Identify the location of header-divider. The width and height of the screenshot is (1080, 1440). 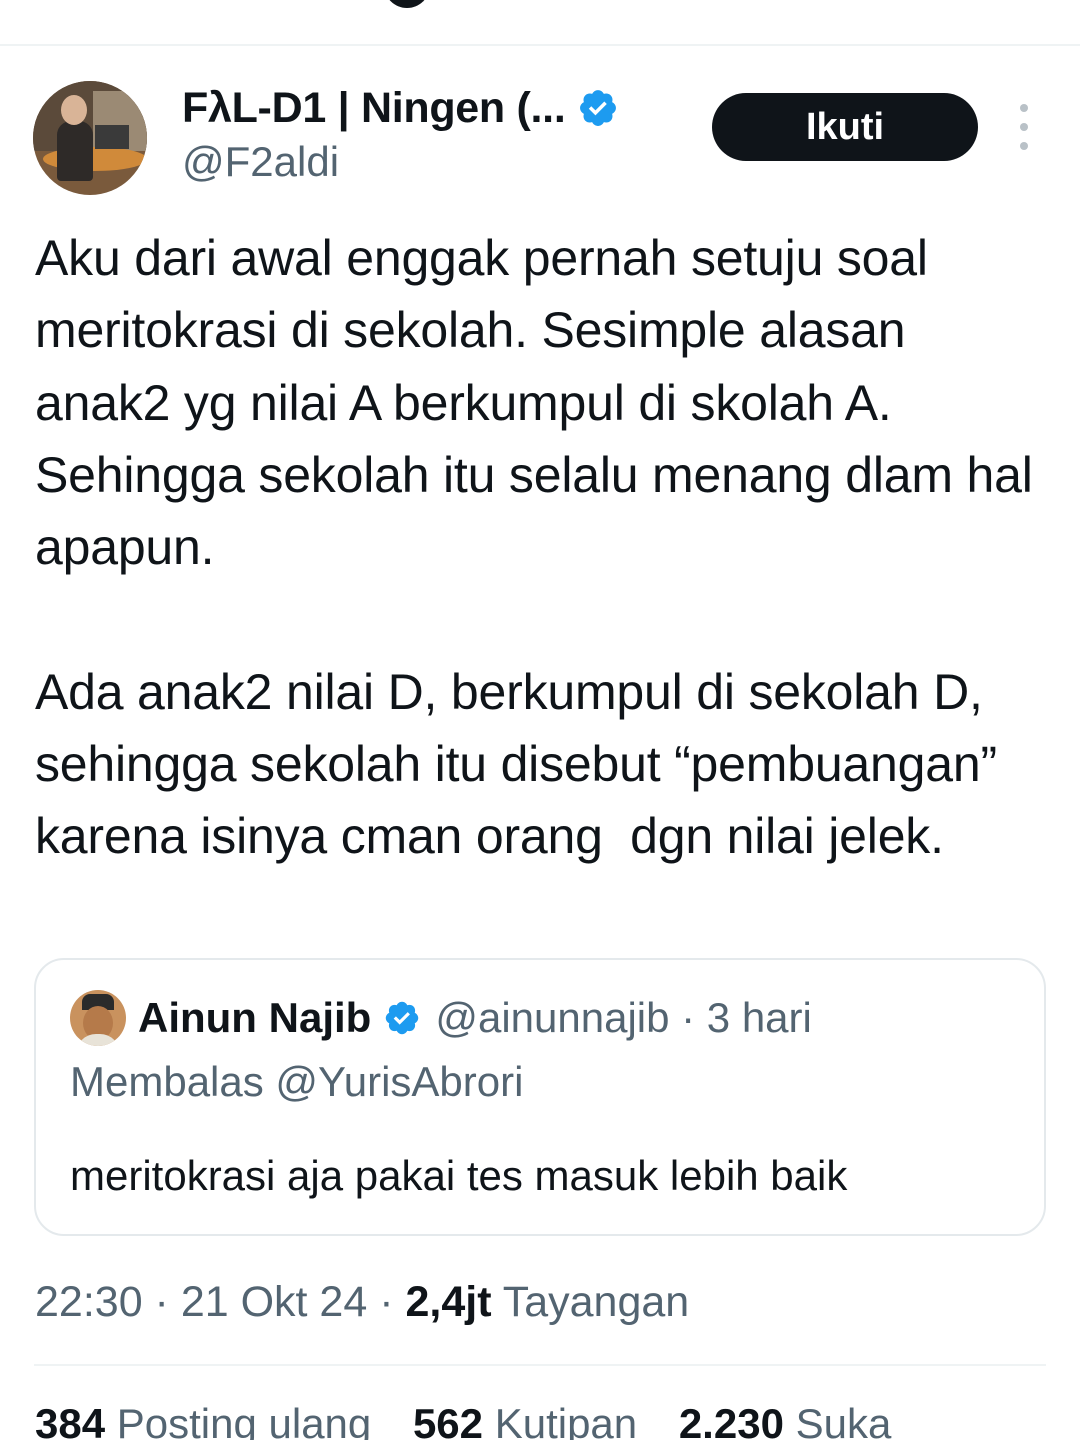
(540, 23).